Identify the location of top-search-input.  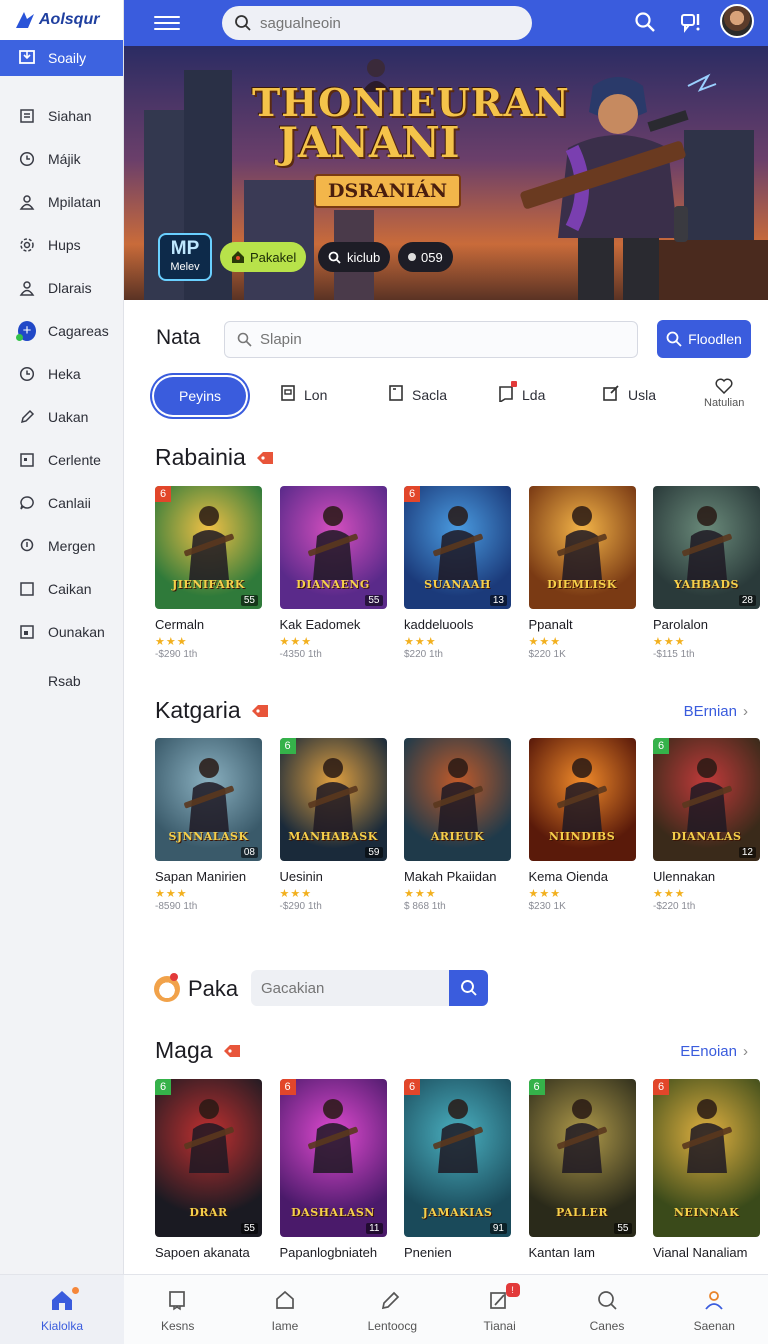
(385, 23).